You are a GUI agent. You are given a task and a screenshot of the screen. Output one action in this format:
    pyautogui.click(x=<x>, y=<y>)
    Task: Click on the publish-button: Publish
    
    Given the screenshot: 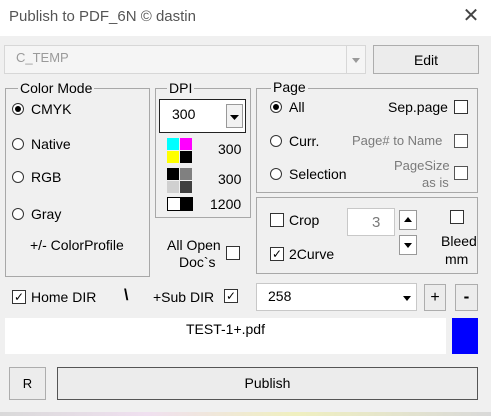 What is the action you would take?
    pyautogui.click(x=267, y=383)
    